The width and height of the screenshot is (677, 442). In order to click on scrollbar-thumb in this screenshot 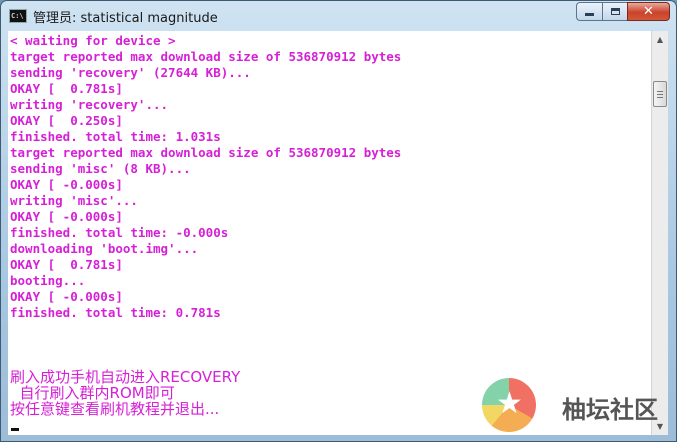, I will do `click(660, 94)`.